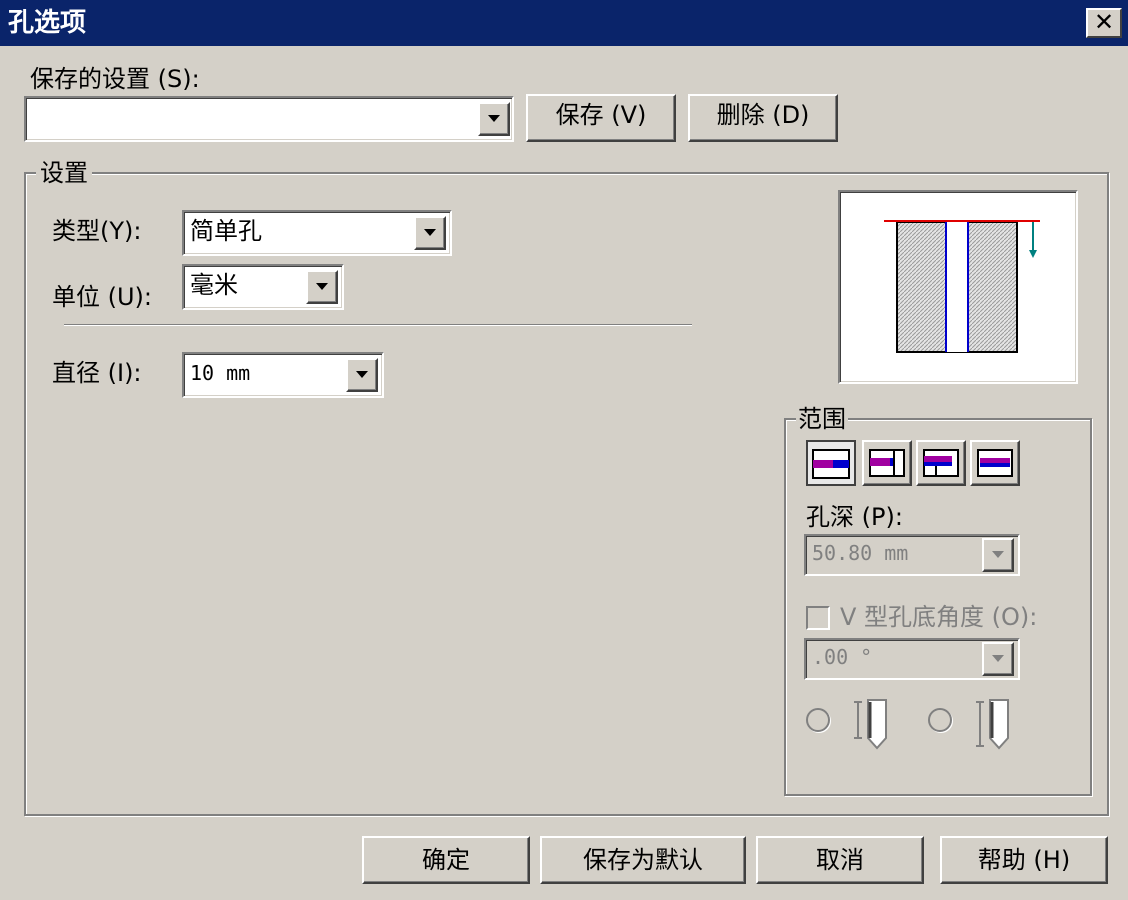 The height and width of the screenshot is (900, 1128). What do you see at coordinates (822, 419) in the screenshot?
I see `extent-group-title: 范围` at bounding box center [822, 419].